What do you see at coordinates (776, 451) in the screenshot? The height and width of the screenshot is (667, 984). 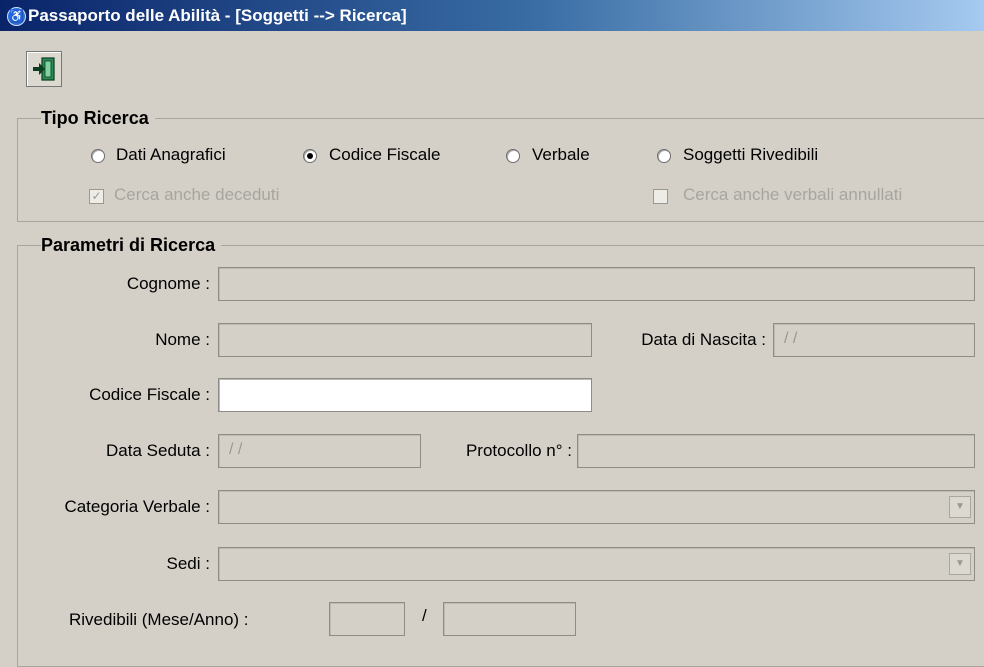 I see `protocollo-field` at bounding box center [776, 451].